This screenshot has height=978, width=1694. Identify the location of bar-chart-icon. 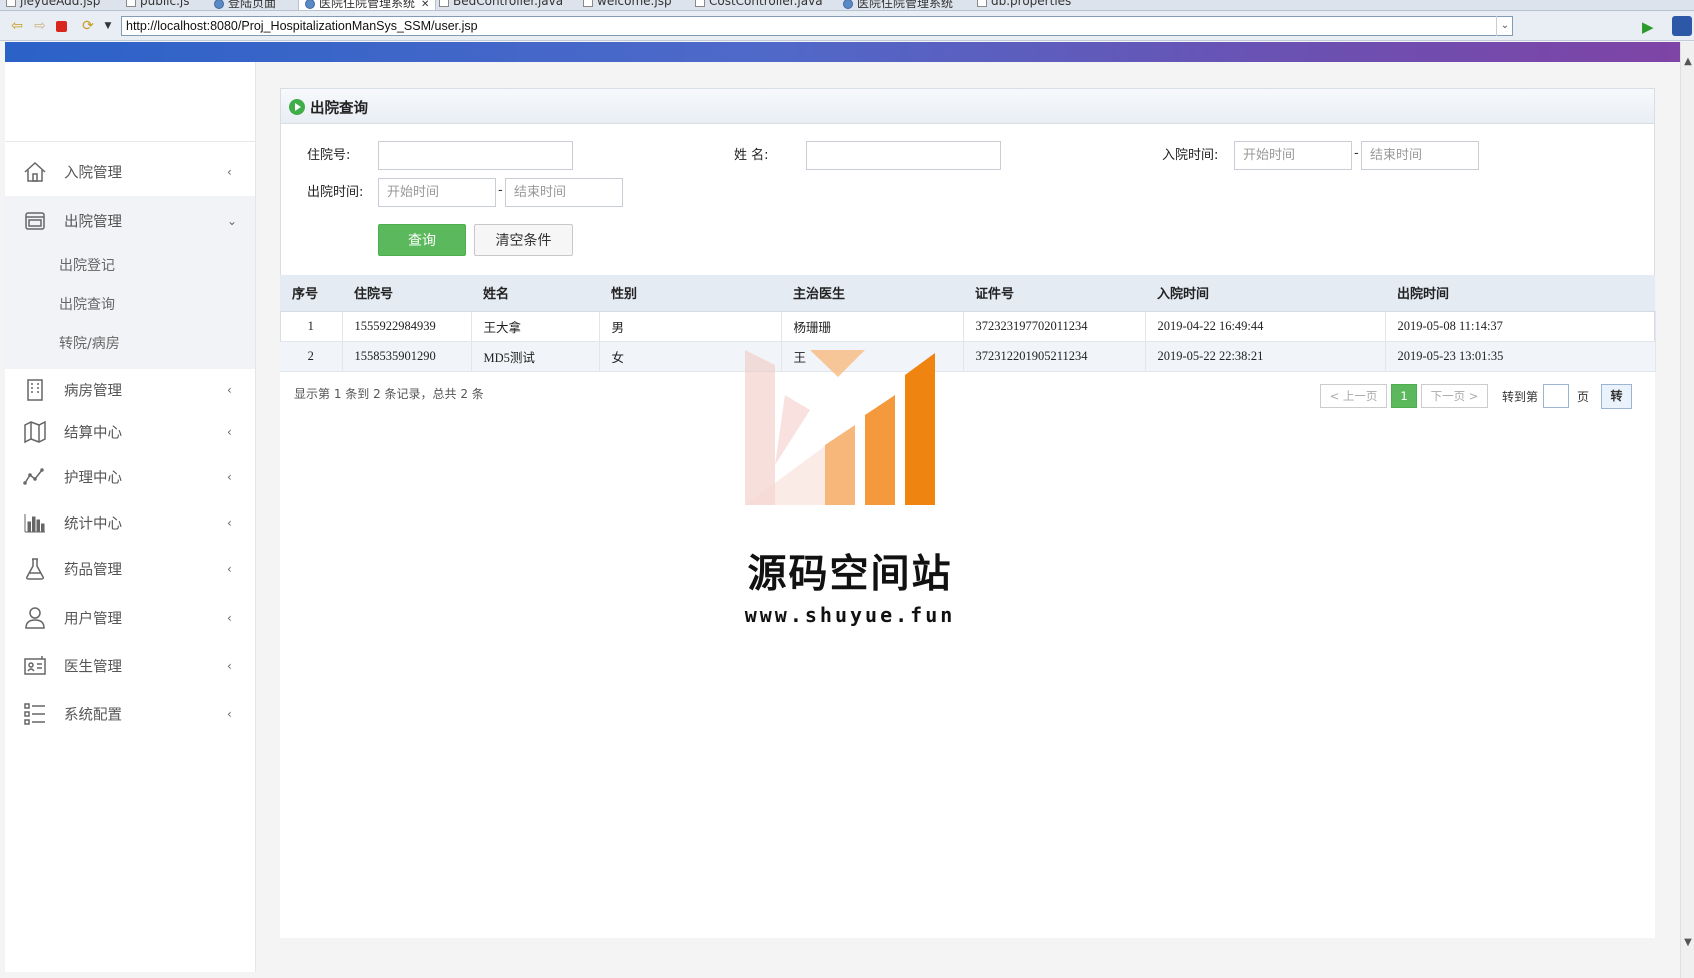
(35, 523).